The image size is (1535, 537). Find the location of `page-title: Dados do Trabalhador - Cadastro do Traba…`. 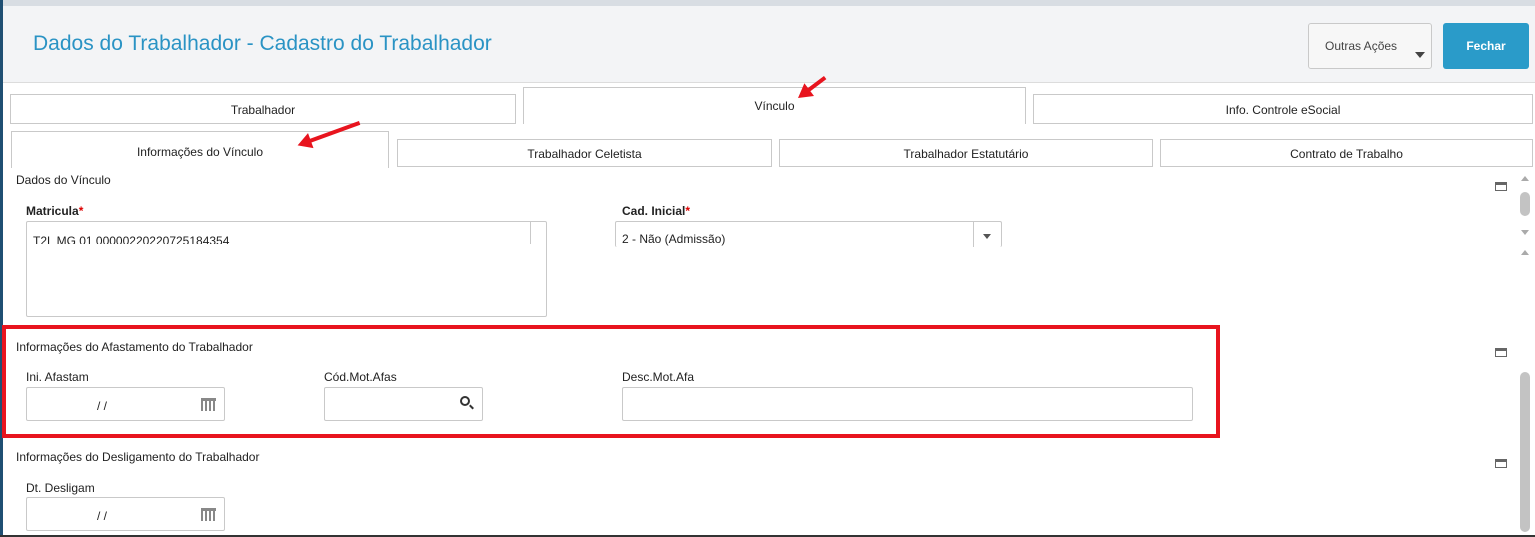

page-title: Dados do Trabalhador - Cadastro do Traba… is located at coordinates (262, 43).